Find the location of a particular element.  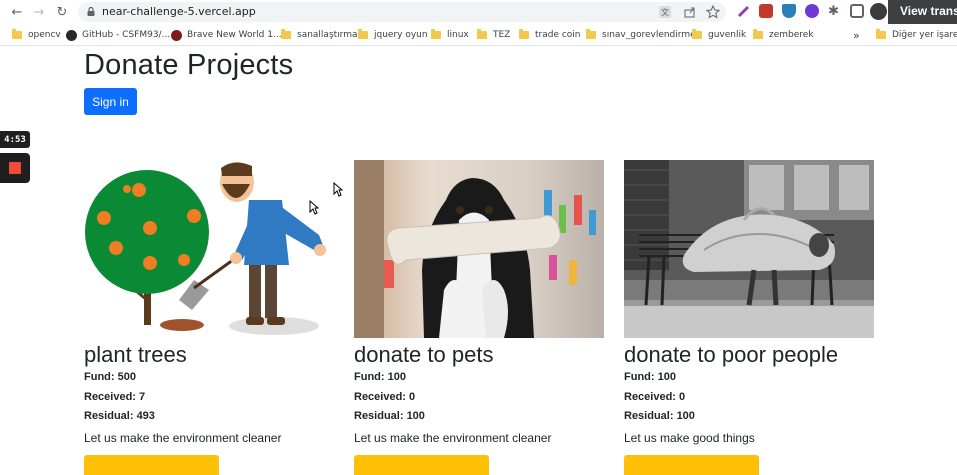

bookmark-label: » is located at coordinates (856, 35).